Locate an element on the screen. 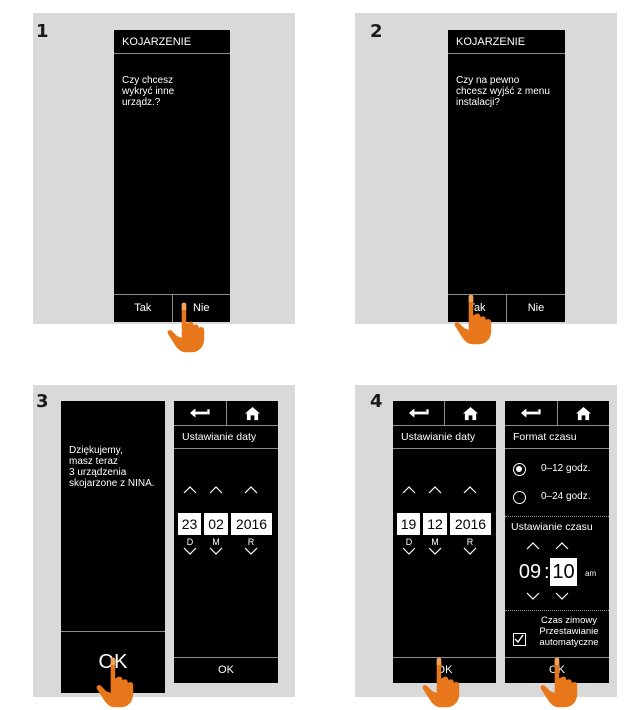 This screenshot has width=630, height=710. hour-value: 09 is located at coordinates (530, 572).